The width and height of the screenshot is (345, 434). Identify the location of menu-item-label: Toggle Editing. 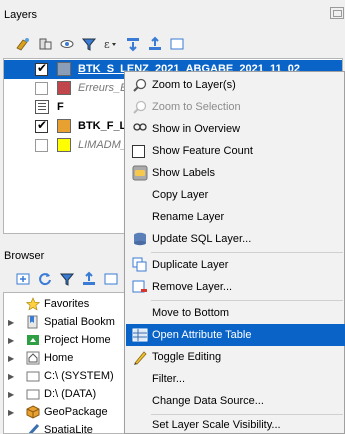
(187, 357).